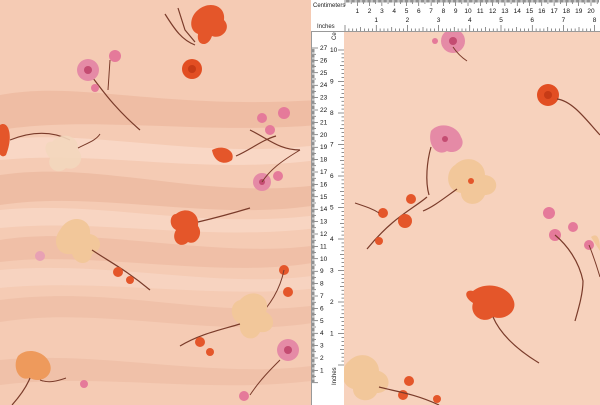  Describe the element at coordinates (334, 50) in the screenshot. I see `ruler-in-number: 10` at that location.